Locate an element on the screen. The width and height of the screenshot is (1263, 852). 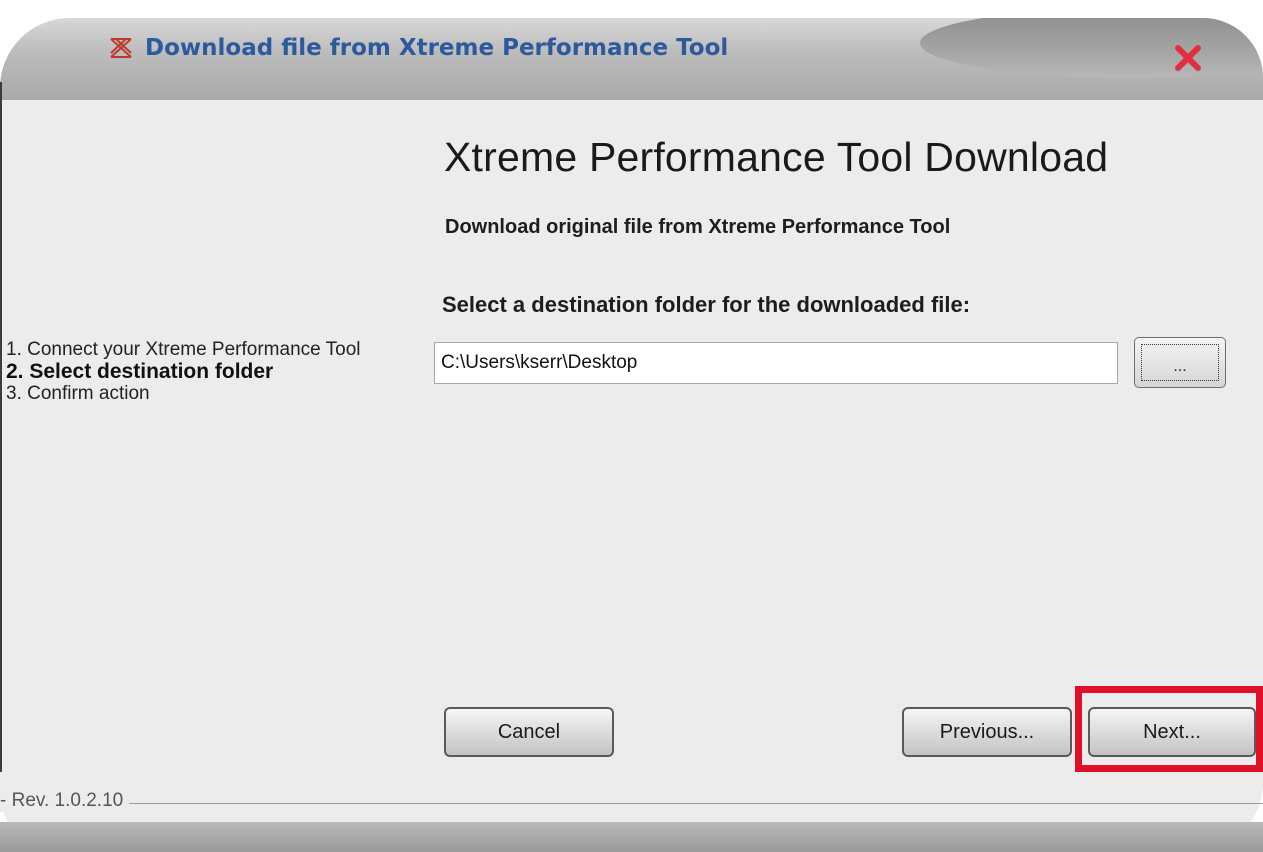
cancel-button: Cancel is located at coordinates (529, 732).